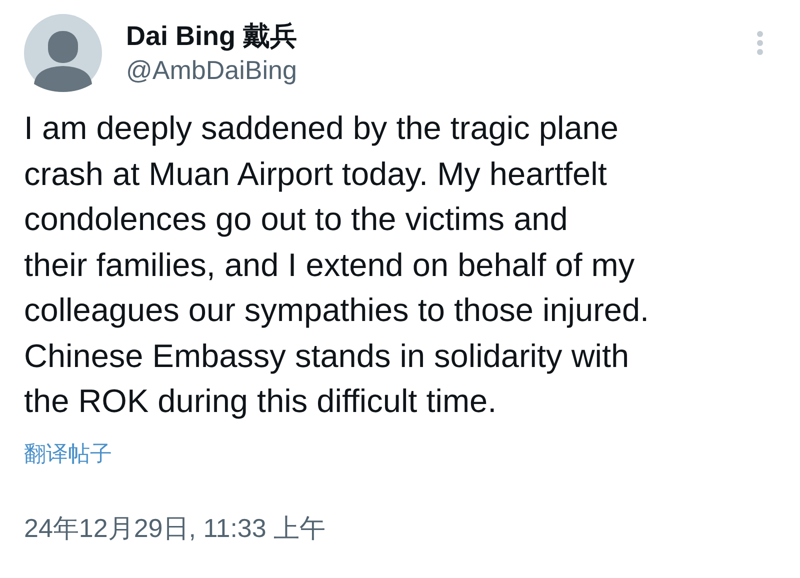 Image resolution: width=800 pixels, height=578 pixels. What do you see at coordinates (441, 36) in the screenshot?
I see `author-name: Dai Bing 戴兵` at bounding box center [441, 36].